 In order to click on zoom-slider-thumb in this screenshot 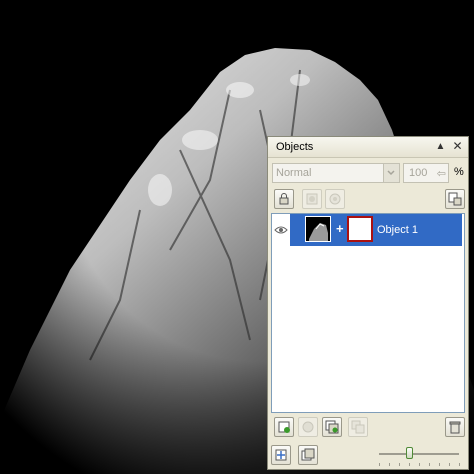, I will do `click(410, 453)`.